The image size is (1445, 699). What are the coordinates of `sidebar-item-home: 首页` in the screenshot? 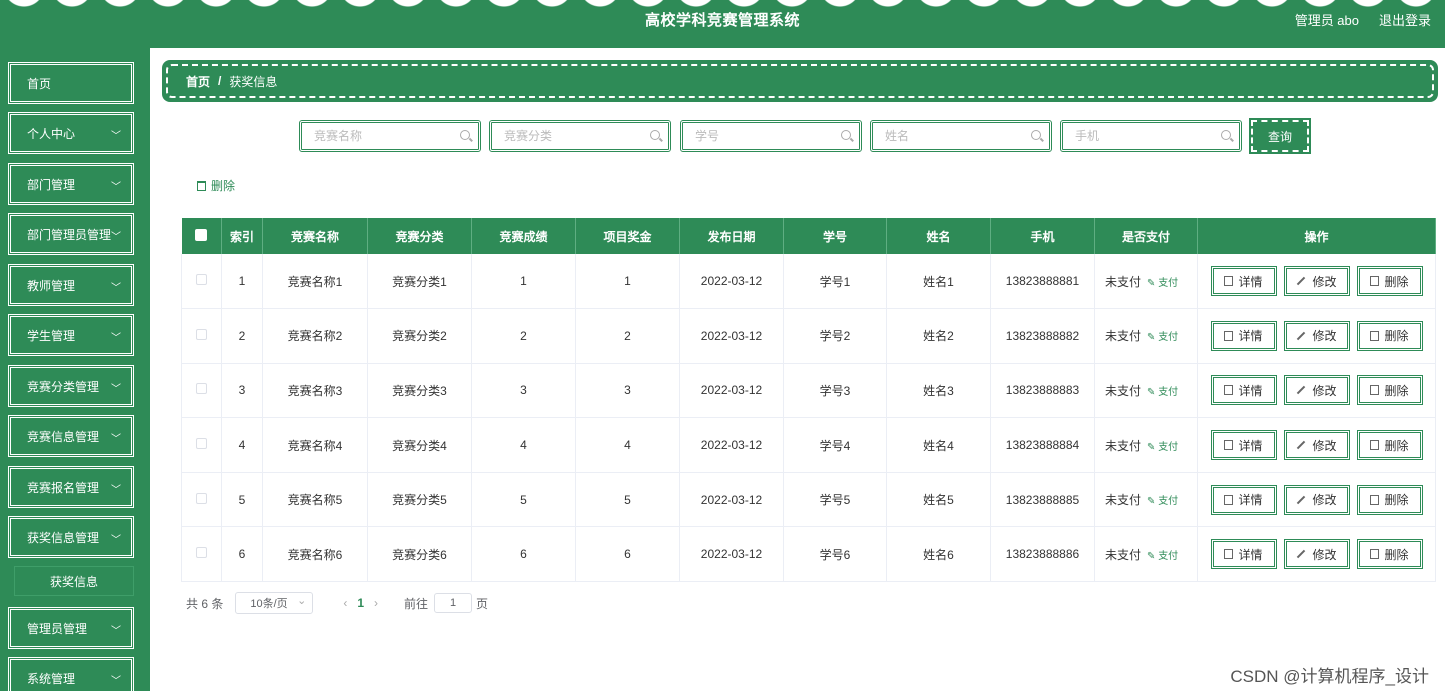 It's located at (71, 83).